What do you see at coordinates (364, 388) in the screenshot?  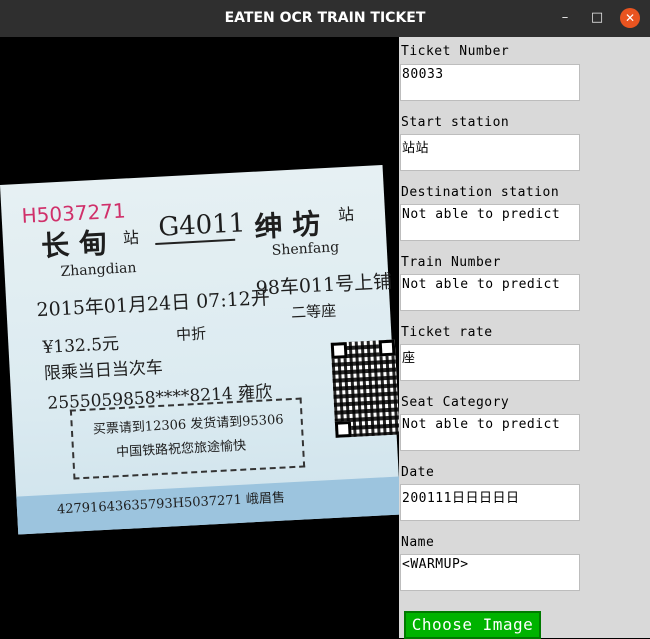 I see `qr-code-image` at bounding box center [364, 388].